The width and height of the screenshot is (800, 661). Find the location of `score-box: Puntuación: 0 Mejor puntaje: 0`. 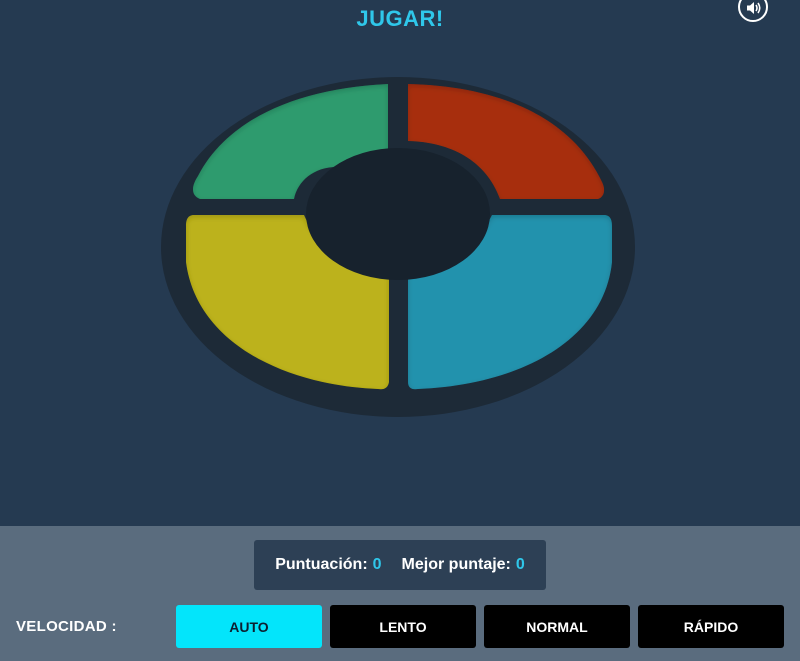

score-box: Puntuación: 0 Mejor puntaje: 0 is located at coordinates (400, 565).